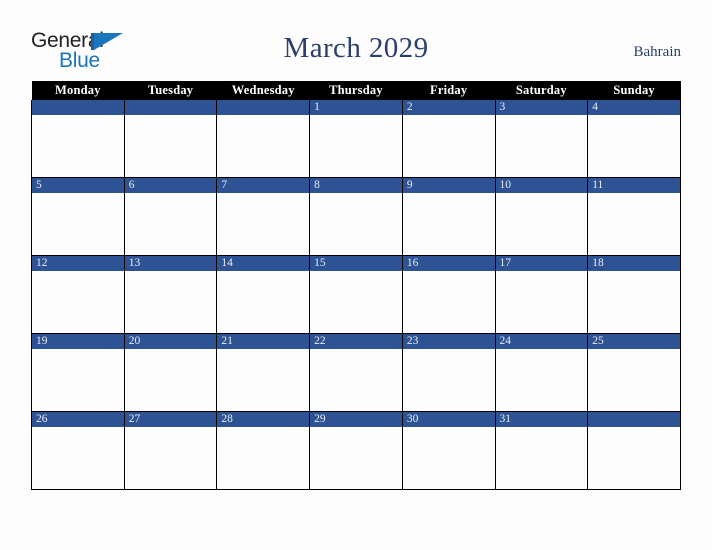 Image resolution: width=712 pixels, height=550 pixels. What do you see at coordinates (170, 341) in the screenshot?
I see `day-number: 20` at bounding box center [170, 341].